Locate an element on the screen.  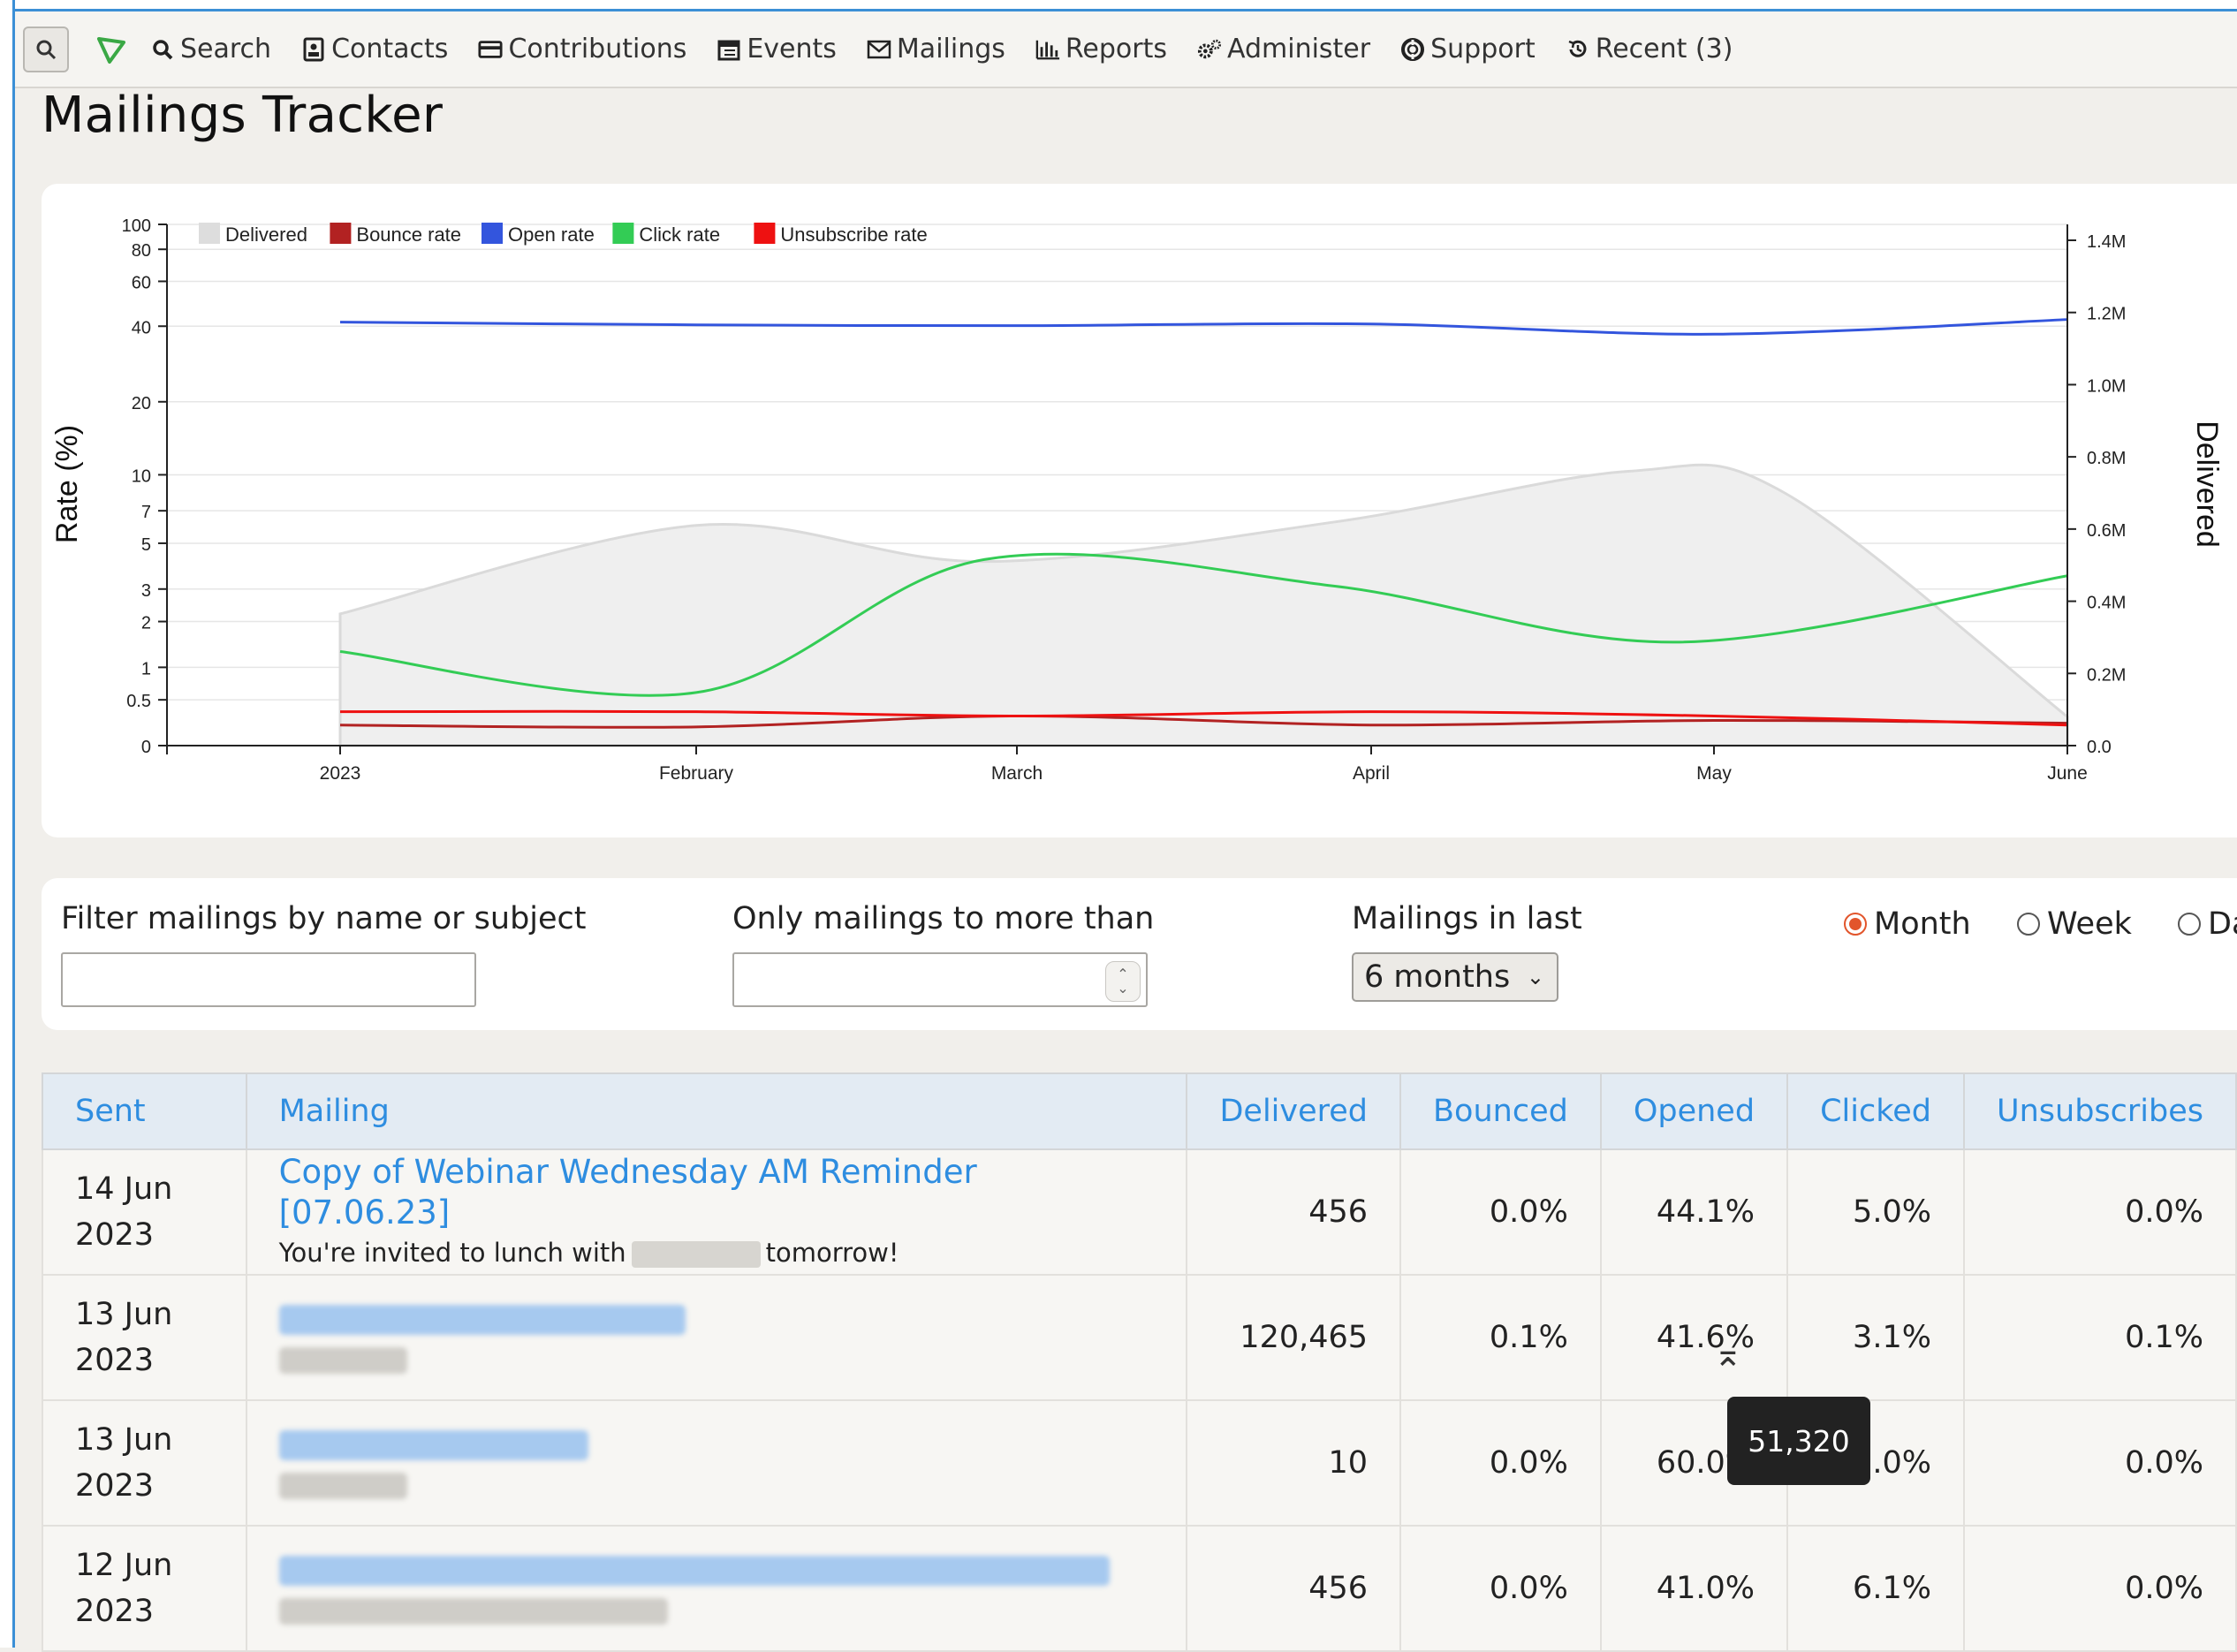
y-tick-label: 40 is located at coordinates (141, 327).